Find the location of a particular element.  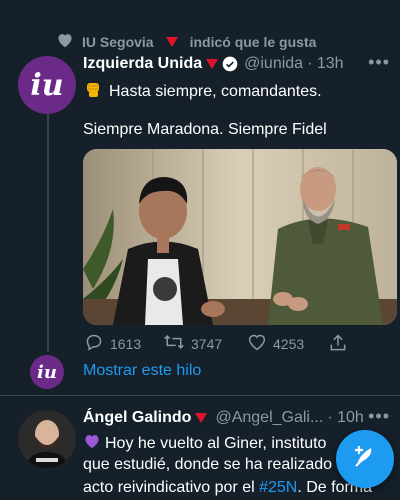

heart-icon is located at coordinates (65, 41).